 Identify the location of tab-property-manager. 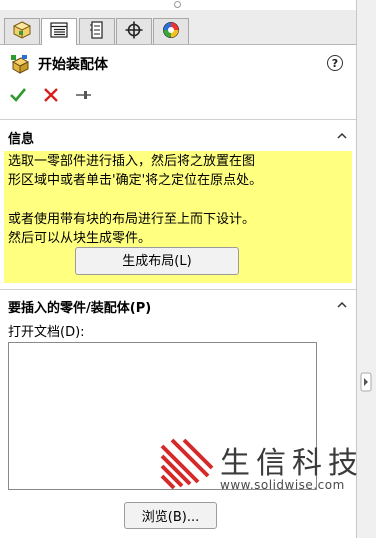
(59, 31).